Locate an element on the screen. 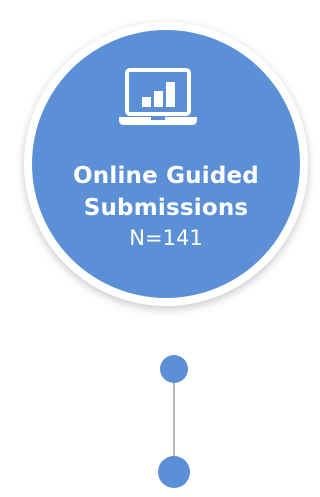  submission-count: N=141 is located at coordinates (166, 238).